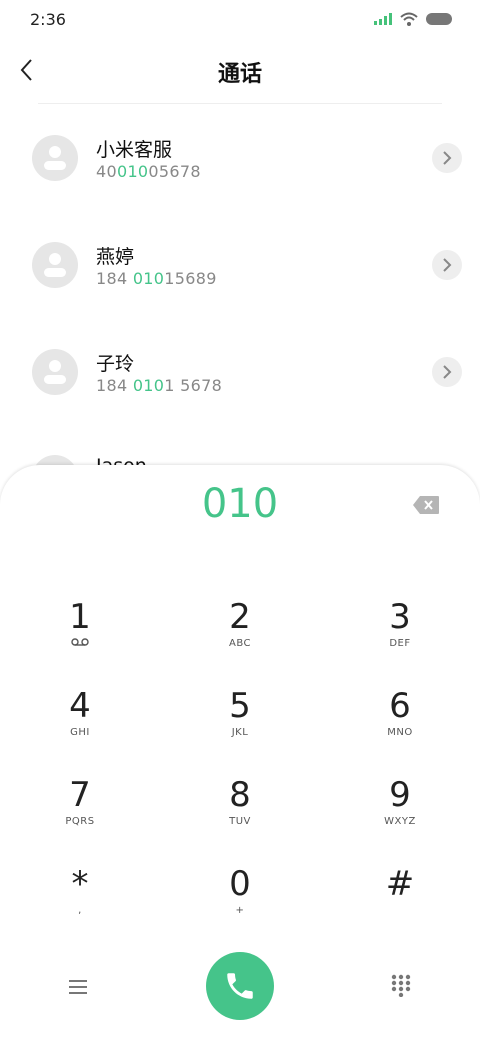 This screenshot has width=480, height=1040. I want to click on contact-name: 子玲, so click(115, 364).